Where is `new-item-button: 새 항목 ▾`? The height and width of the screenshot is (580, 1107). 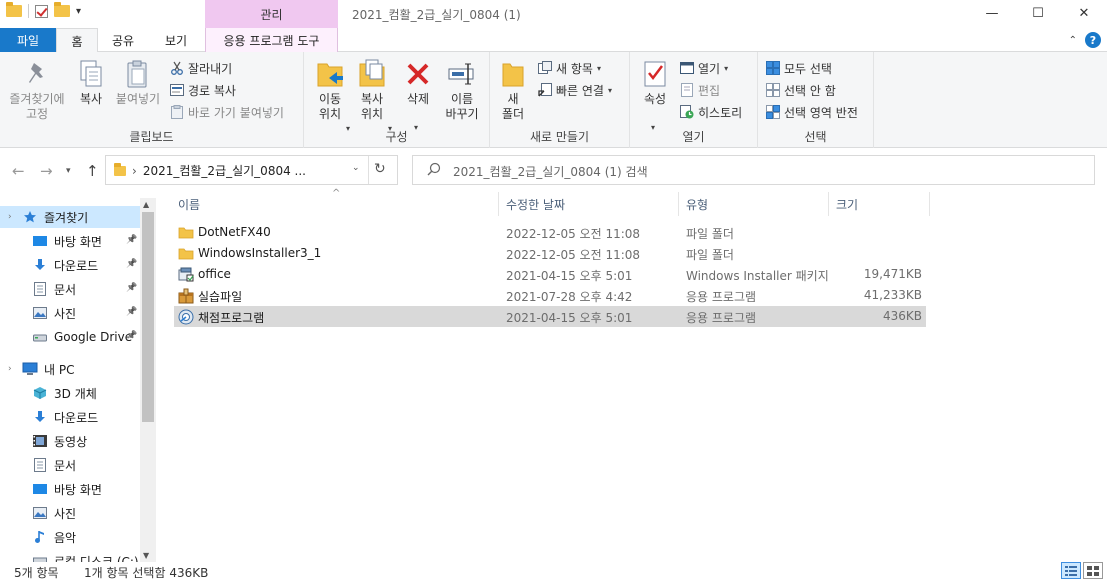 new-item-button: 새 항목 ▾ is located at coordinates (569, 68).